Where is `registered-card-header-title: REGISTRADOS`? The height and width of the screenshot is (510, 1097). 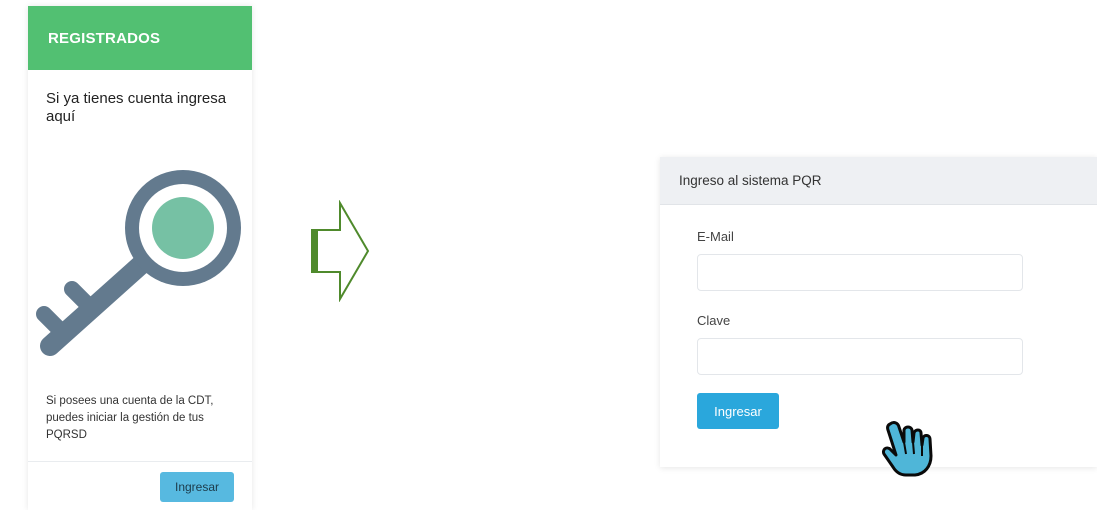 registered-card-header-title: REGISTRADOS is located at coordinates (104, 38).